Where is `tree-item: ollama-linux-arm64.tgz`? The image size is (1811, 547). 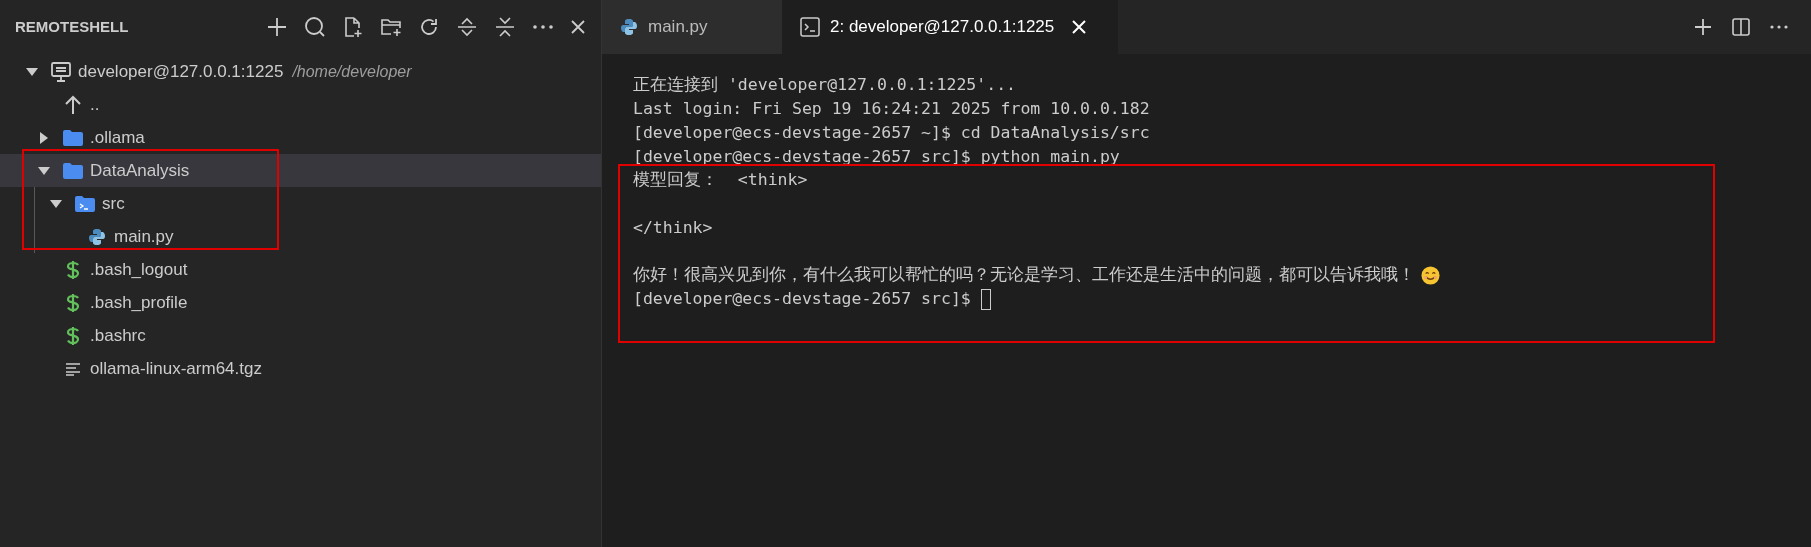
tree-item: ollama-linux-arm64.tgz is located at coordinates (300, 368).